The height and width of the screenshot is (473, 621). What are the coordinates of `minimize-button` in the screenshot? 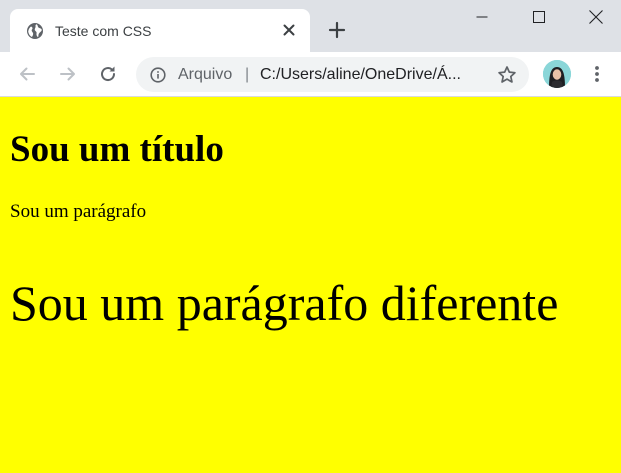 It's located at (482, 17).